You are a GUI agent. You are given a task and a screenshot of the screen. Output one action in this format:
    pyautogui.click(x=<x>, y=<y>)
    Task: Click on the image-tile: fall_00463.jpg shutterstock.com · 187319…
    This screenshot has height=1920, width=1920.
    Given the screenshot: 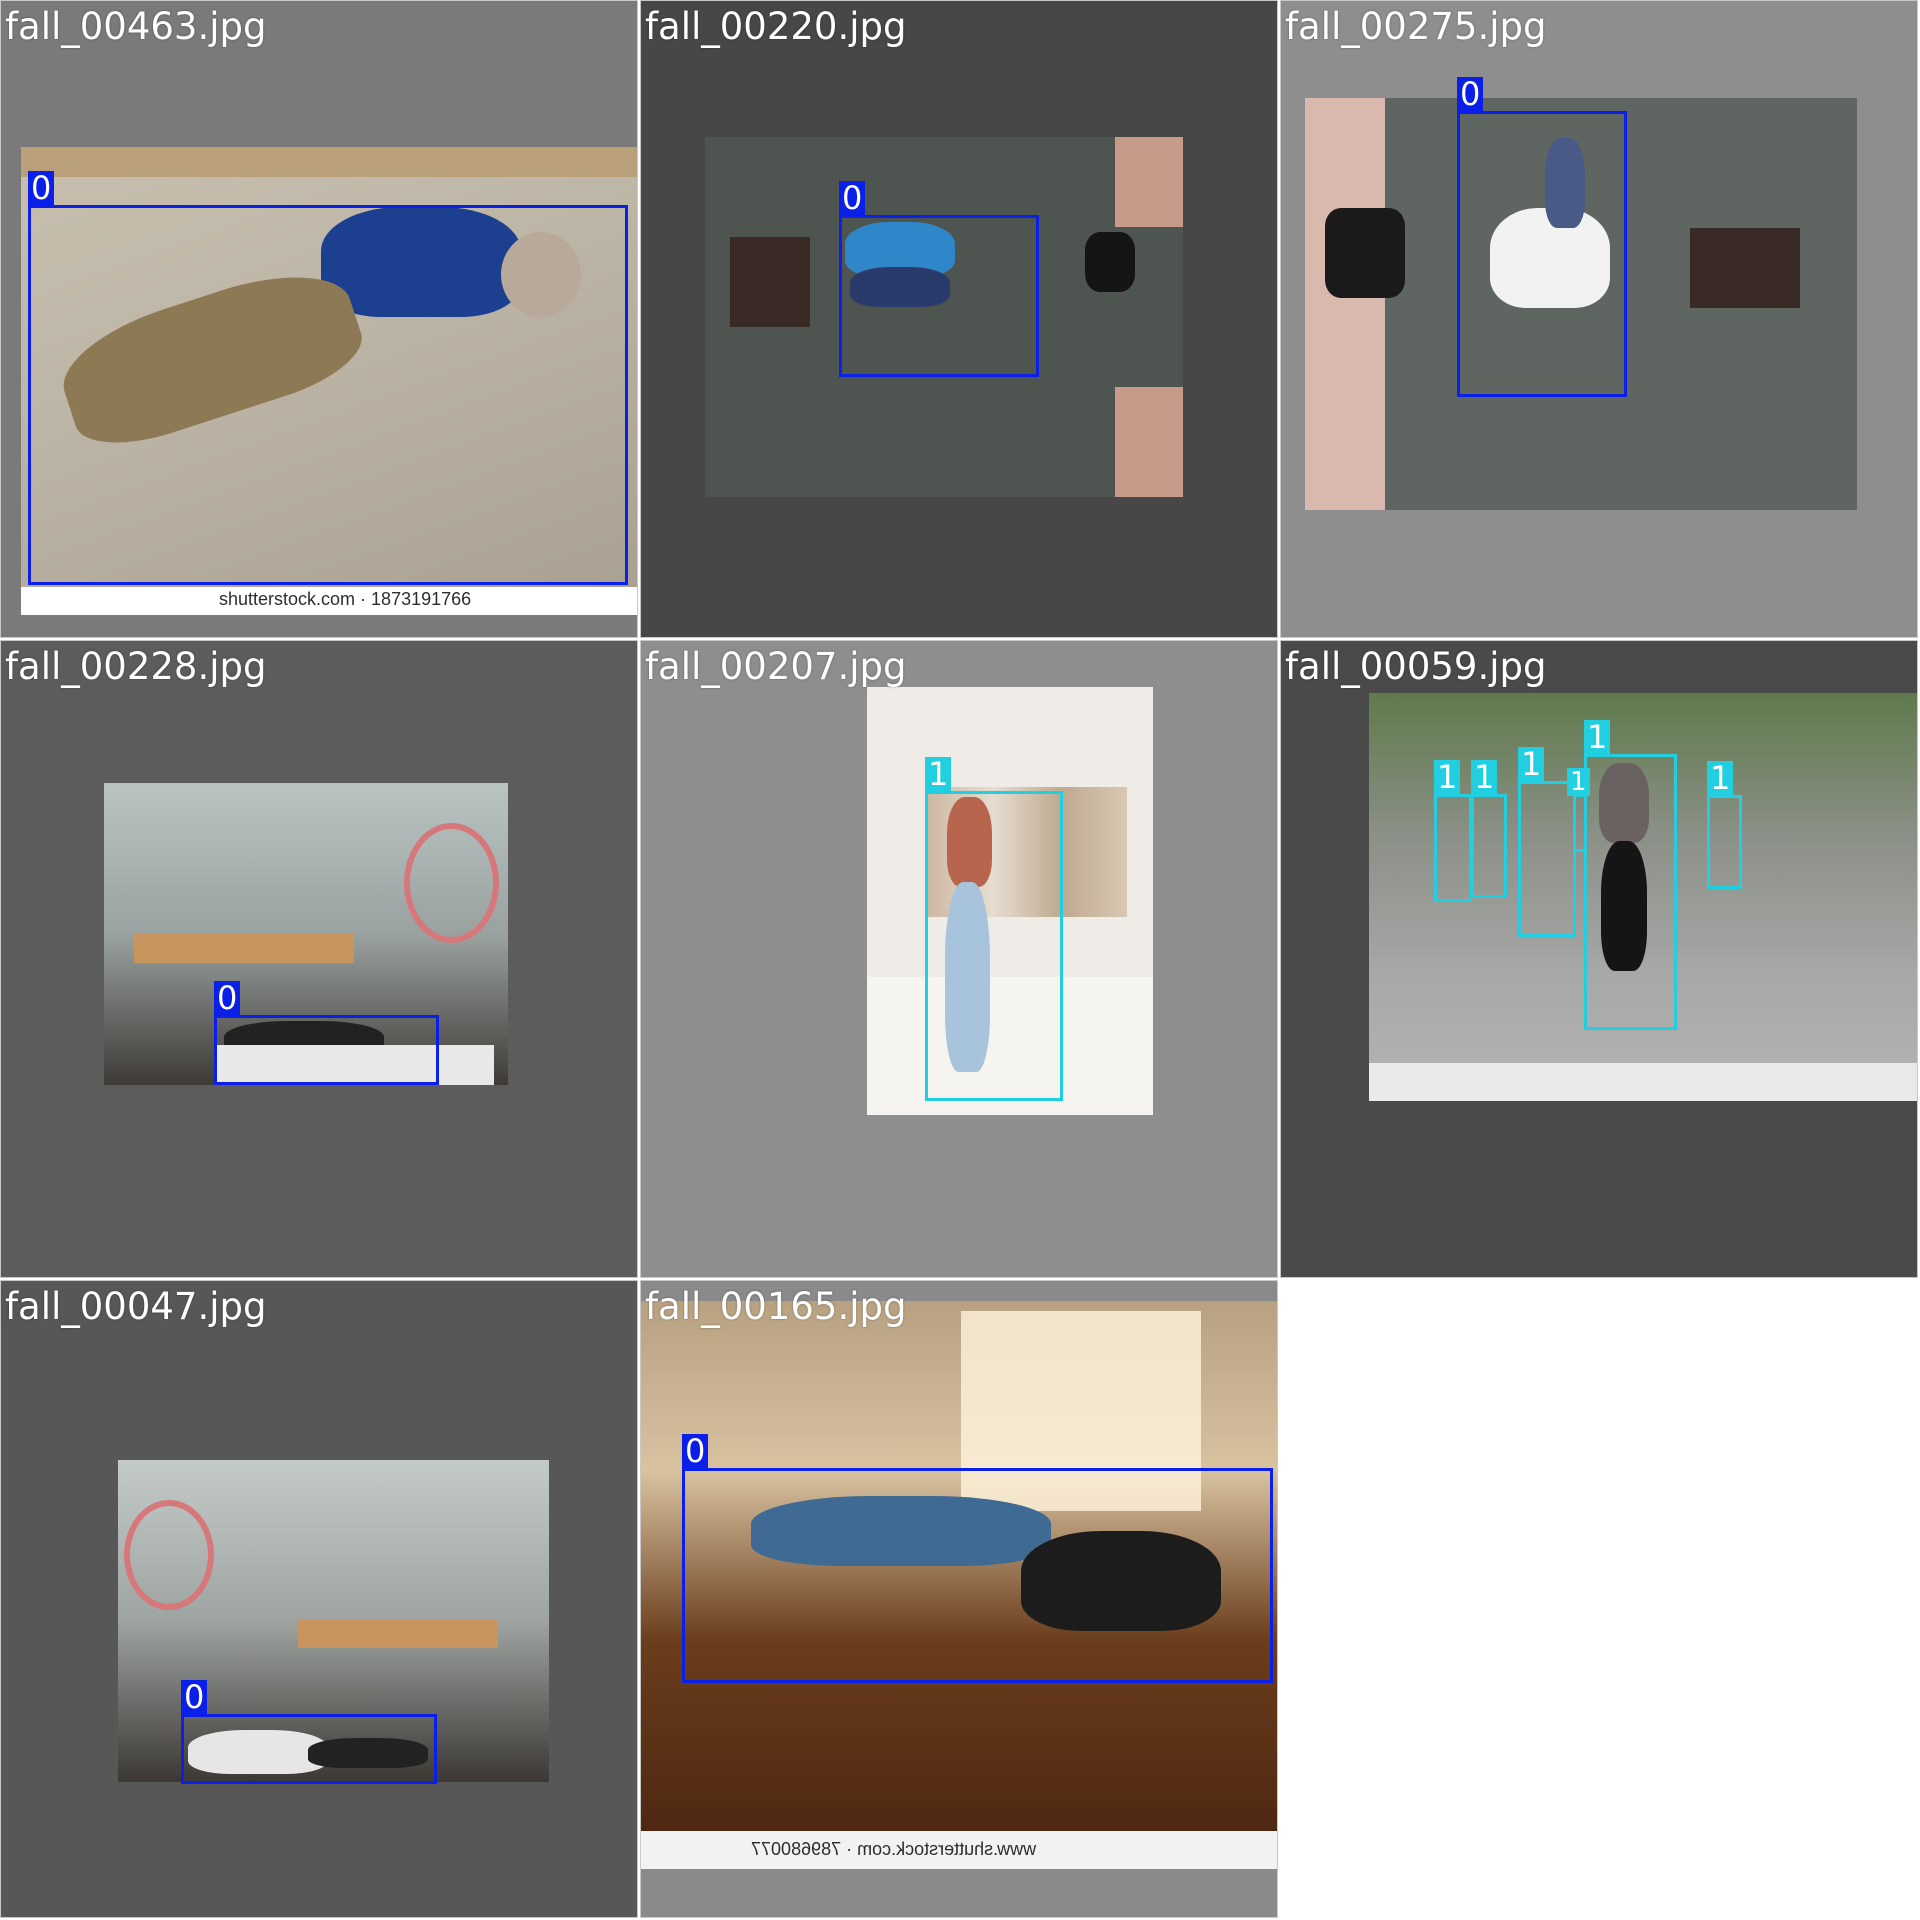 What is the action you would take?
    pyautogui.click(x=319, y=319)
    